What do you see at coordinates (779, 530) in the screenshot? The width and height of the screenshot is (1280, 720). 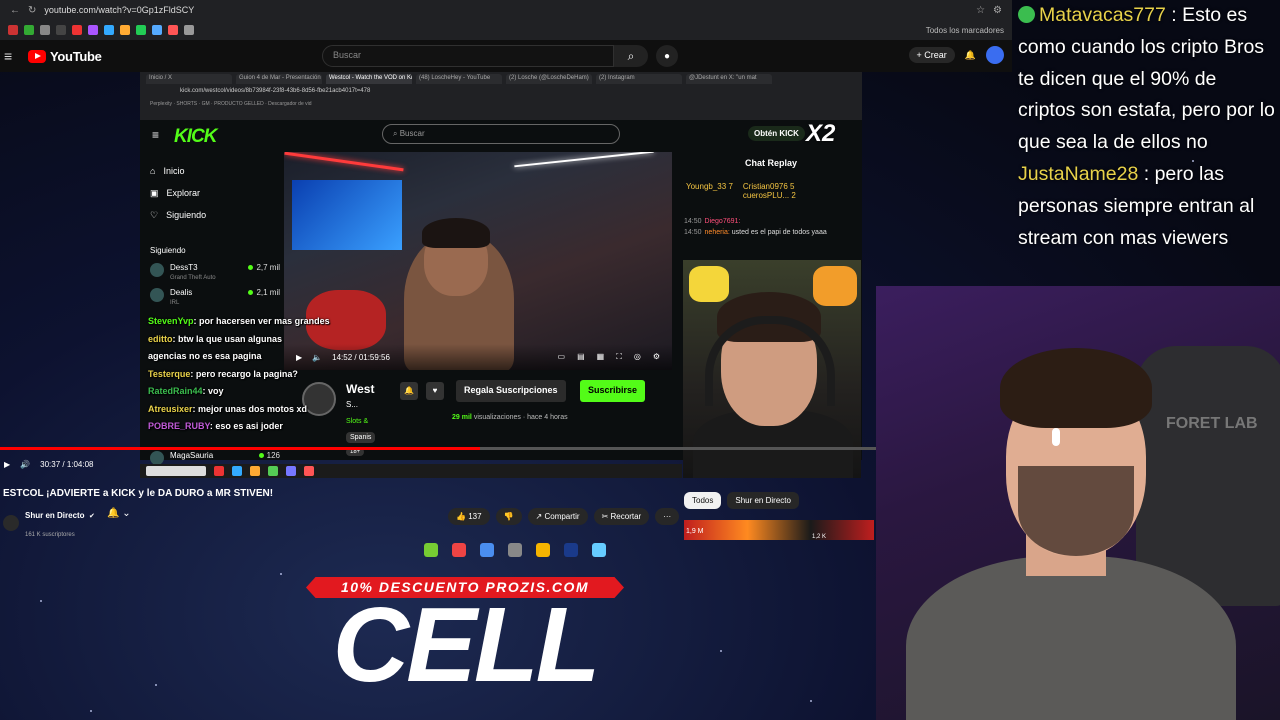 I see `recommended-thumbnails: 1,9 M 1,2 K` at bounding box center [779, 530].